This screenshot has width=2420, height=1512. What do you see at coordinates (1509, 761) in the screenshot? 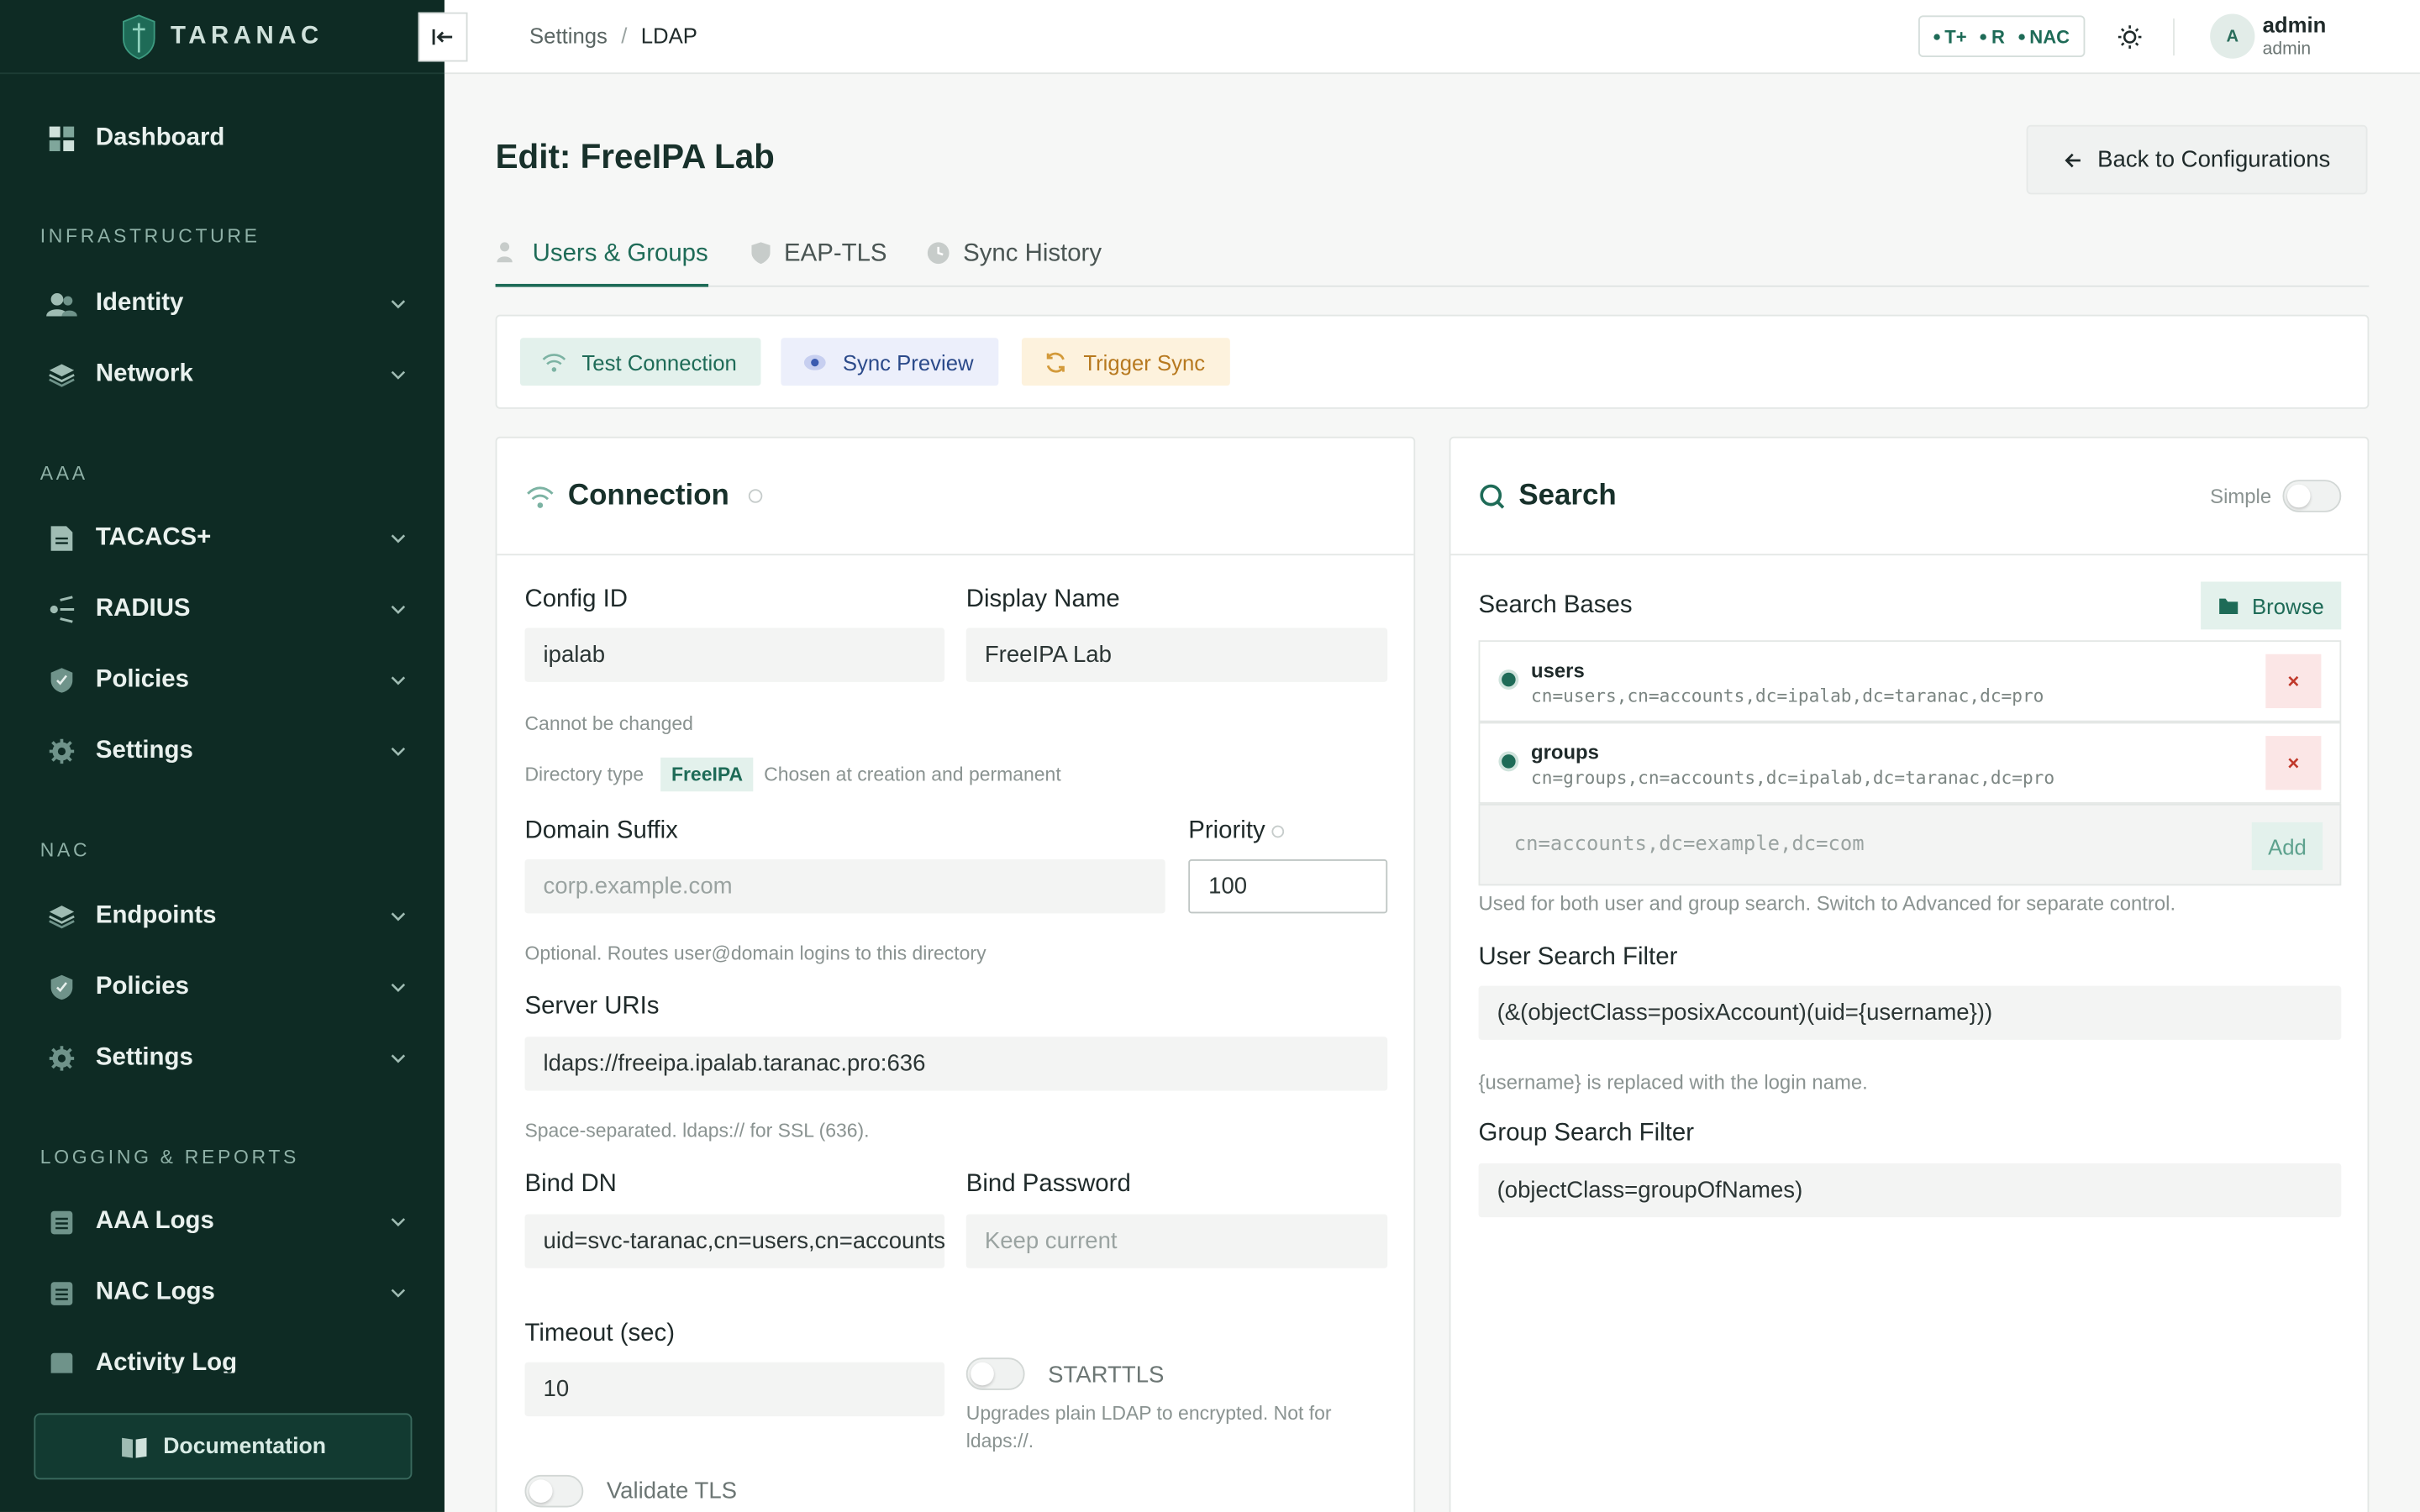
I see `search-base-dot-icon` at bounding box center [1509, 761].